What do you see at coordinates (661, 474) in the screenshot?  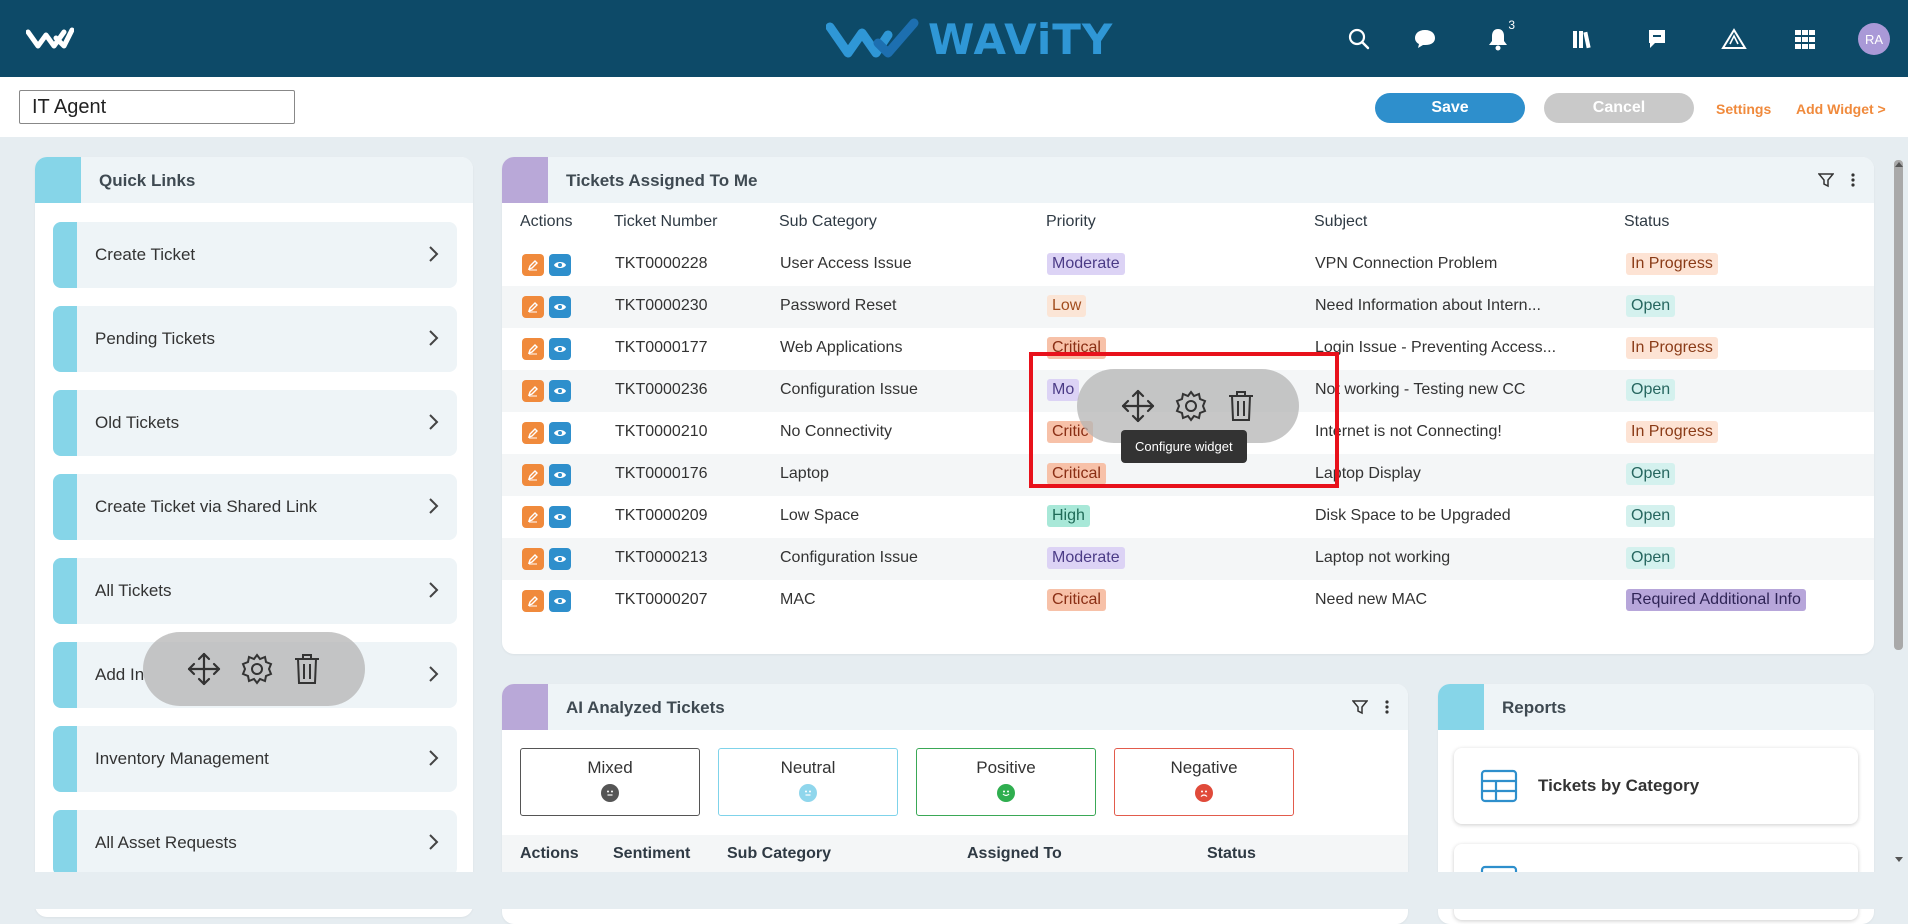 I see `ticket-number: TKT0000176` at bounding box center [661, 474].